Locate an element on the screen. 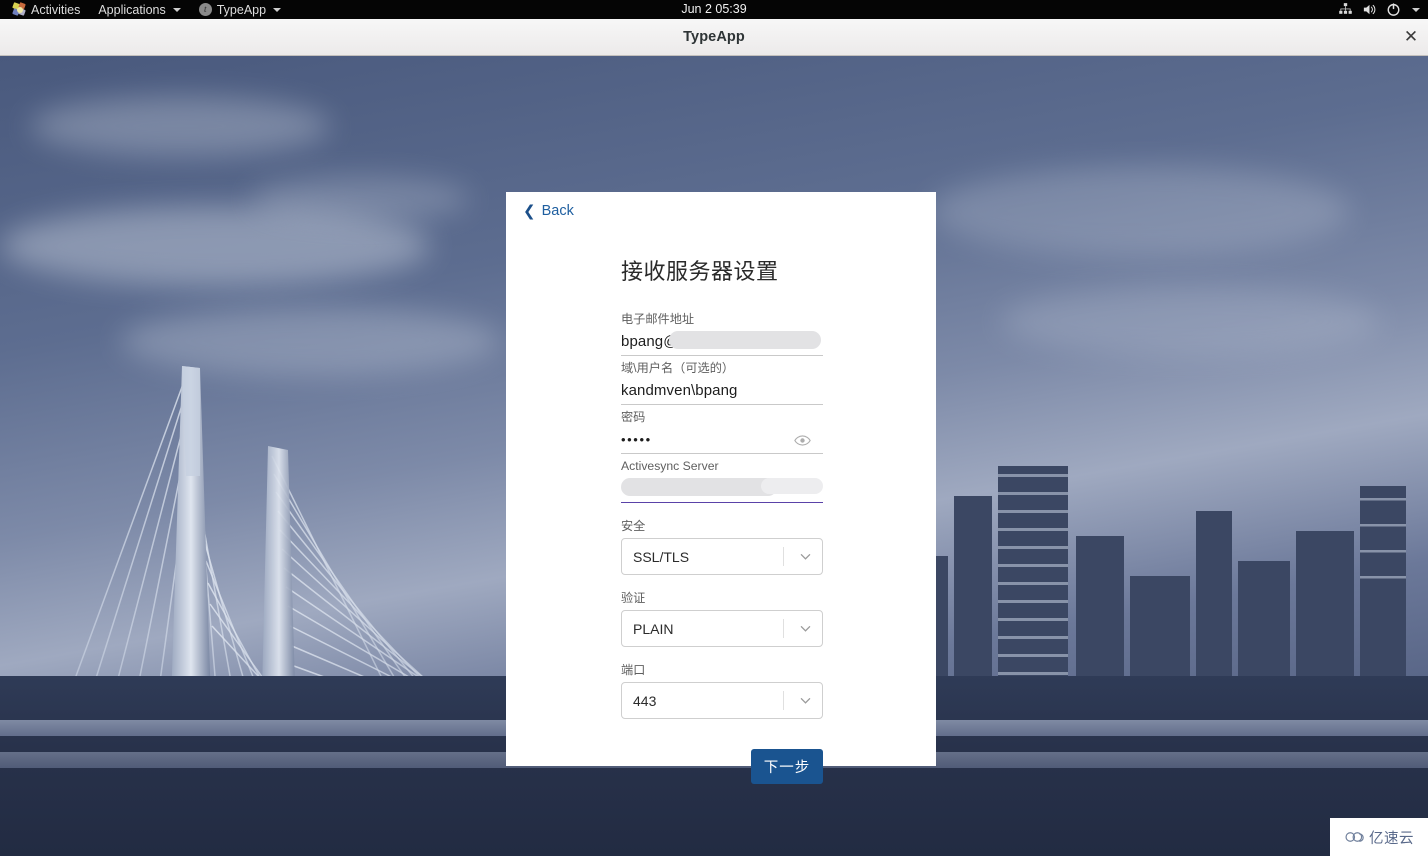 This screenshot has width=1428, height=856. field-email: 电子邮件地址 bpang@ is located at coordinates (722, 333).